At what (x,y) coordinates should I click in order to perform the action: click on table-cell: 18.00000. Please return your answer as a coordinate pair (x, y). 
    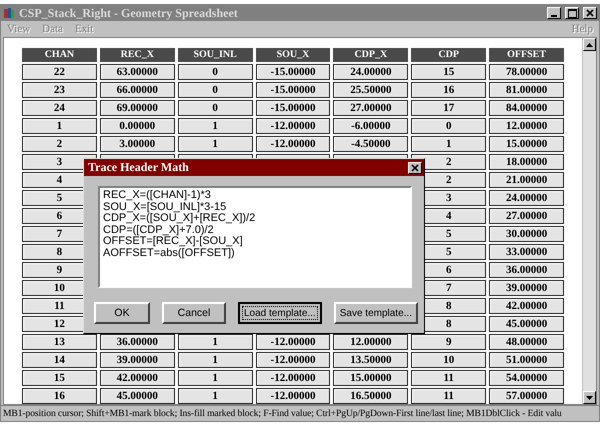
    Looking at the image, I should click on (526, 162).